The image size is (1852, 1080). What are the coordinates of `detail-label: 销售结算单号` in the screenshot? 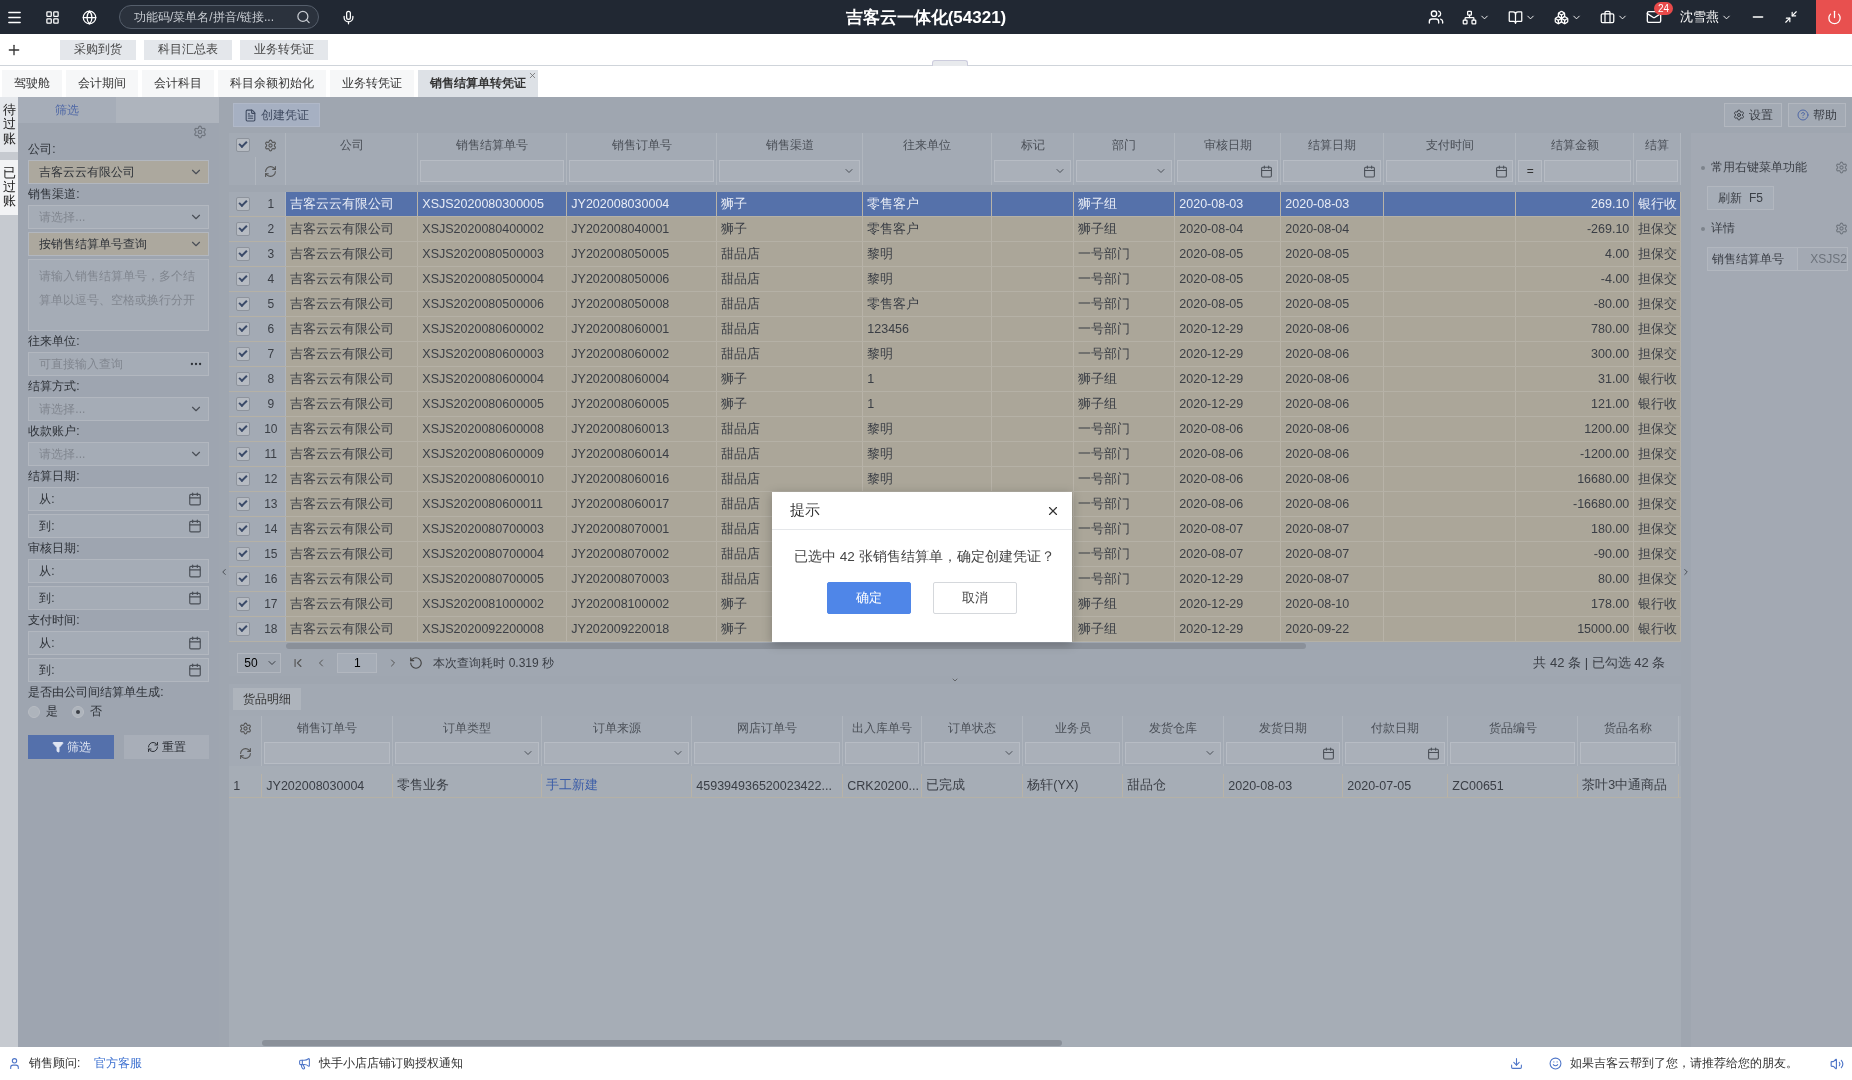 It's located at (1753, 259).